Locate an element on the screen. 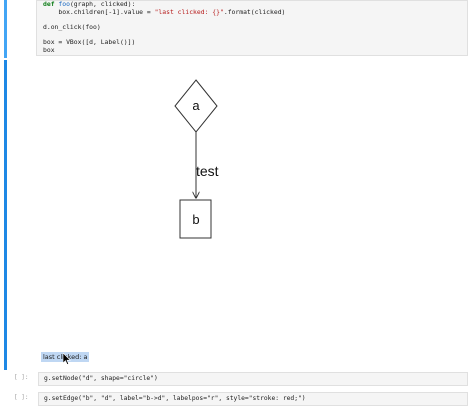 This screenshot has height=418, width=474. code-cell-set-node: [ ]: g.setNode("d", shape="circle") is located at coordinates (237, 379).